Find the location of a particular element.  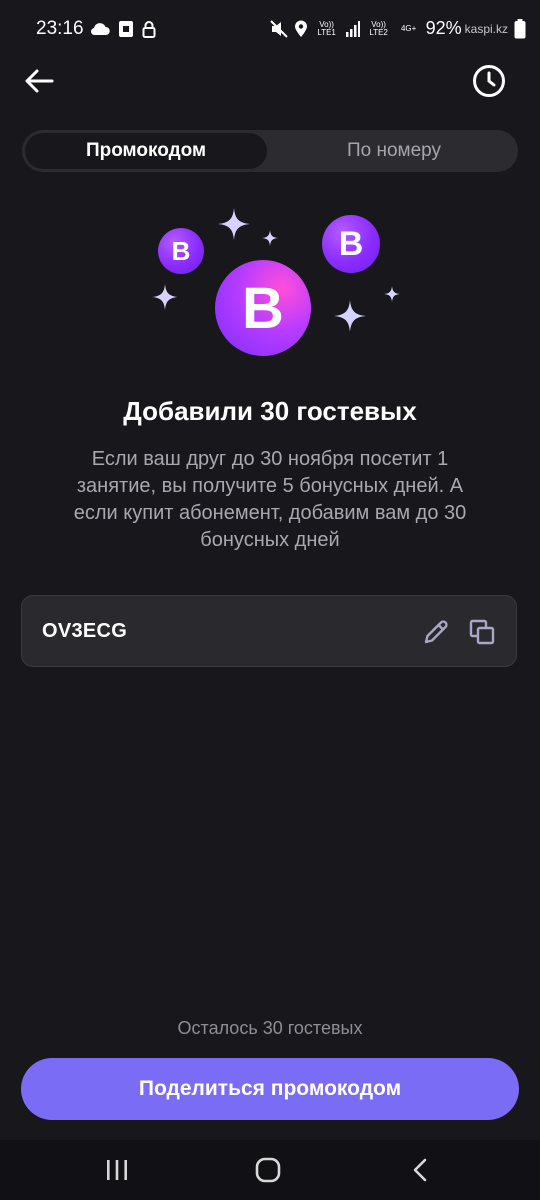

arrow-left-icon is located at coordinates (39, 81).